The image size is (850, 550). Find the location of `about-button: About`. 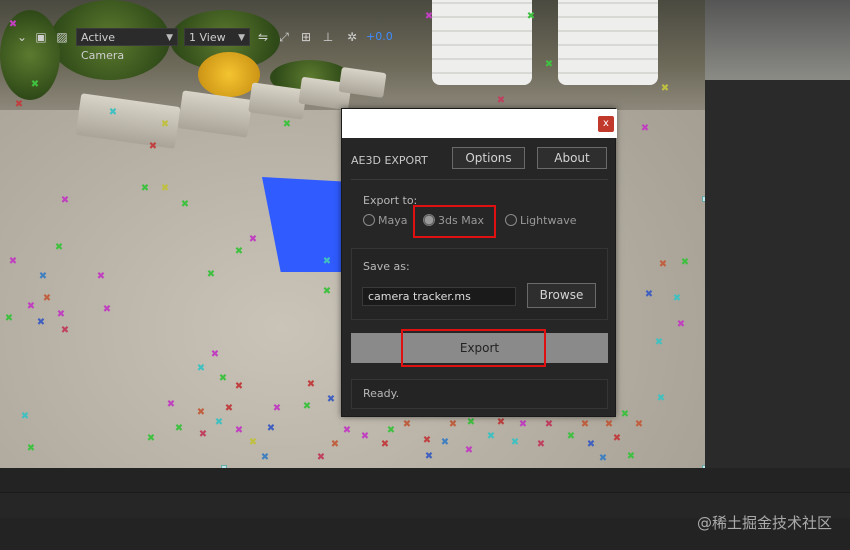

about-button: About is located at coordinates (572, 158).